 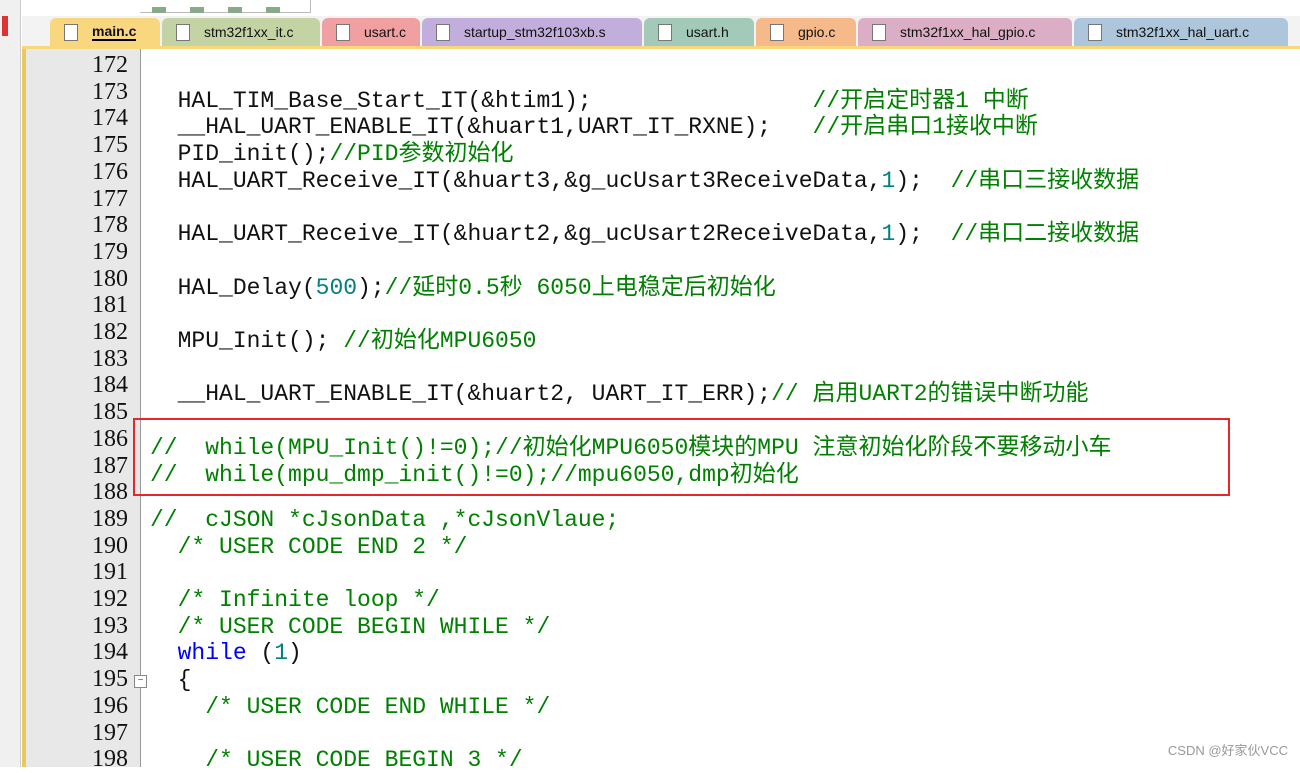 I want to click on code-text: {, so click(x=171, y=680).